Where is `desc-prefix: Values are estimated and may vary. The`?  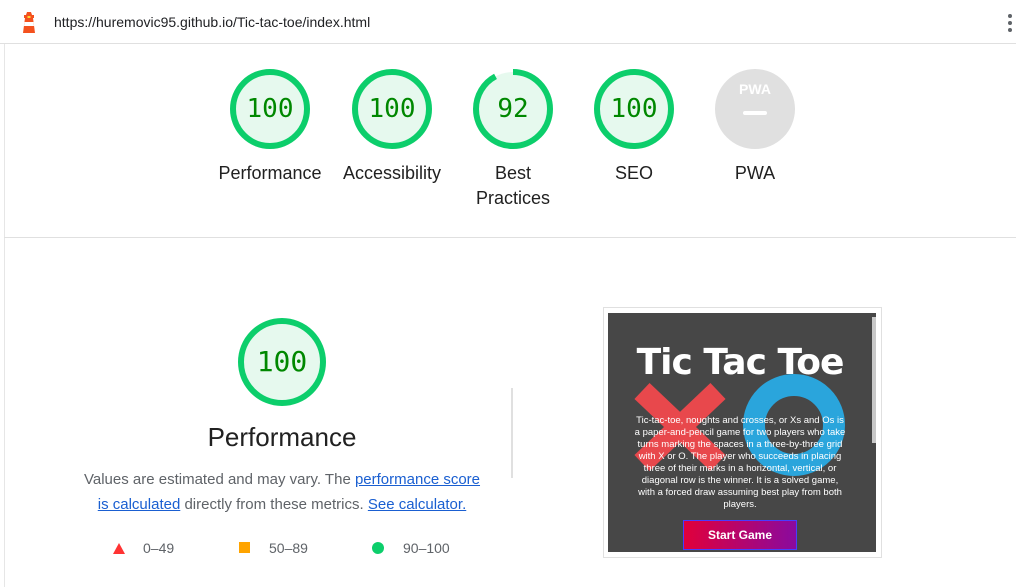
desc-prefix: Values are estimated and may vary. The is located at coordinates (219, 479).